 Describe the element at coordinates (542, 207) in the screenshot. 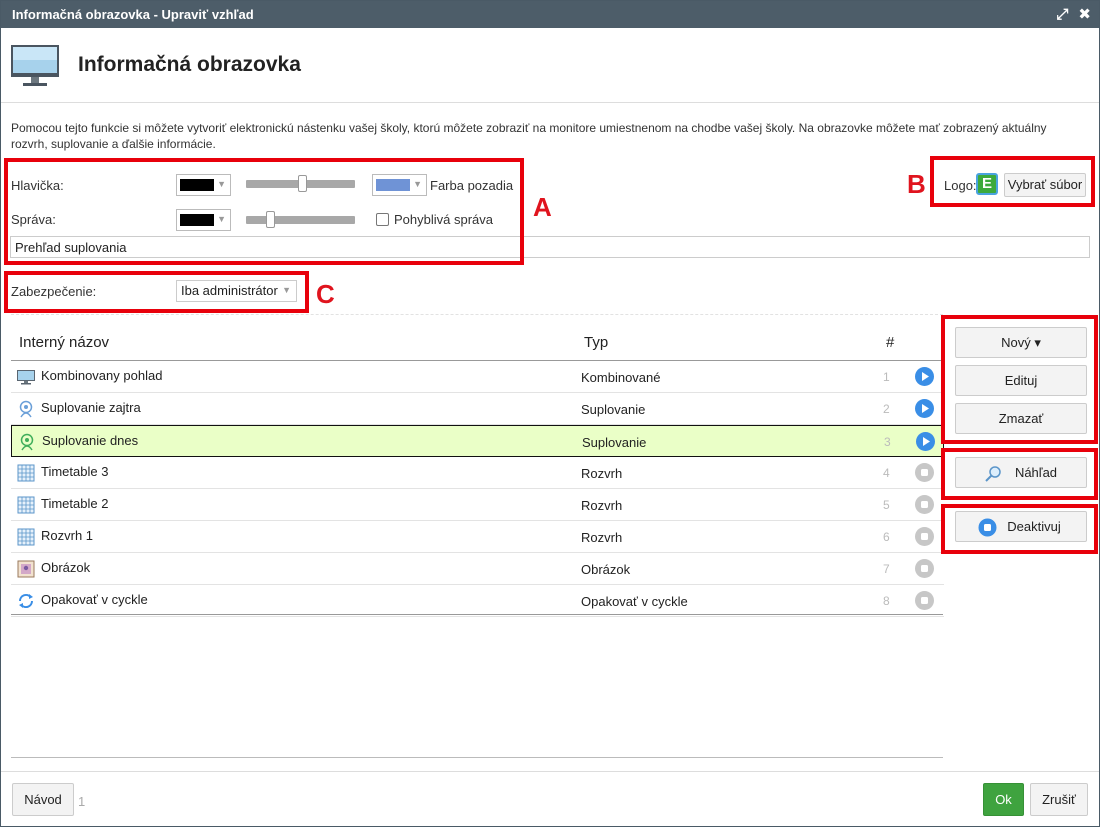

I see `annotation-letter-a: A` at that location.